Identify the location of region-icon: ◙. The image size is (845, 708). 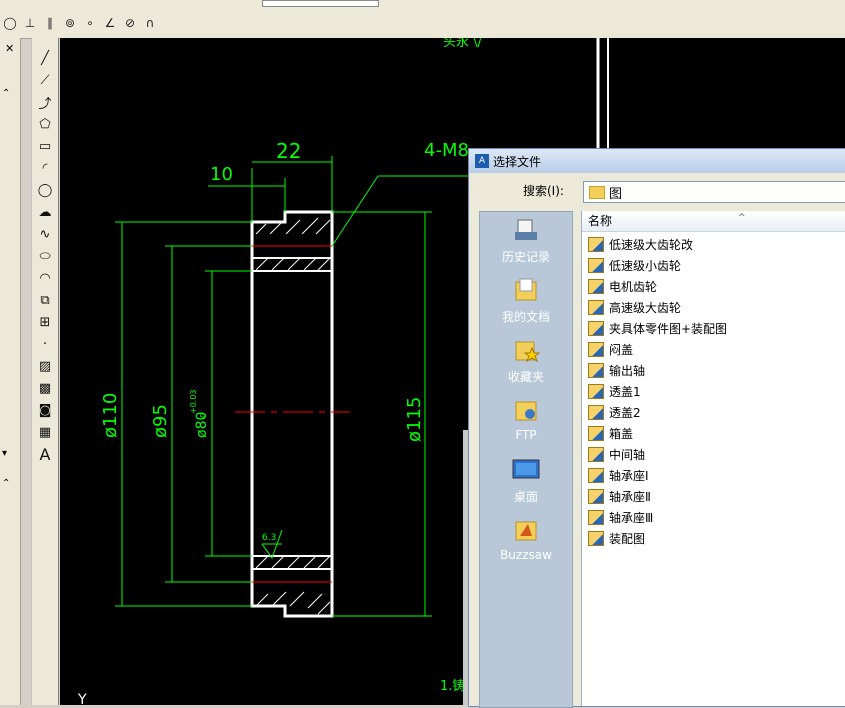
(45, 410).